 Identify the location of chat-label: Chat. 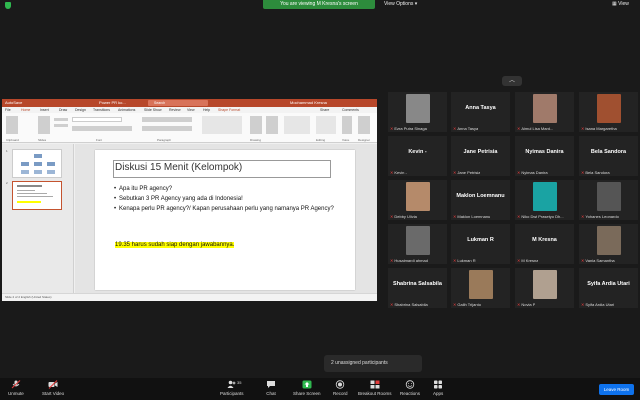
(271, 393).